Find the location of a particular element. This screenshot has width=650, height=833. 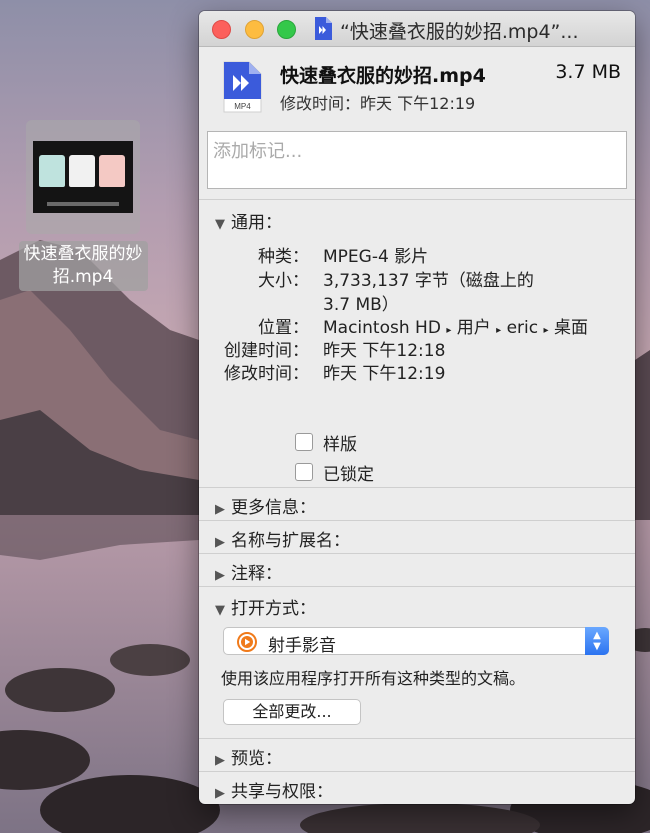

name-extension-section: ▶ 名称与扩展名： is located at coordinates (417, 537).